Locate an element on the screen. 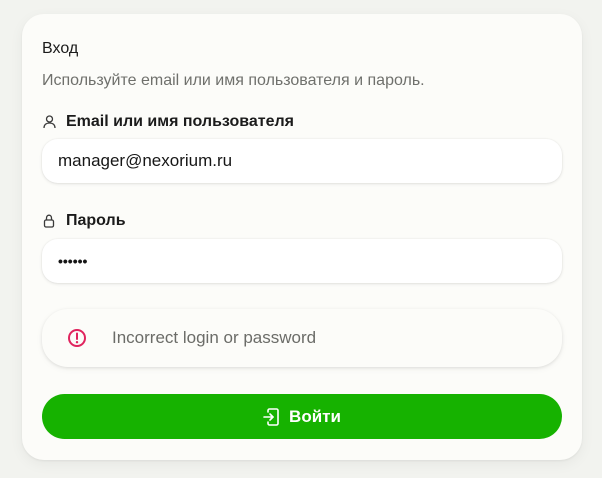  login-button-label: Войти is located at coordinates (315, 416).